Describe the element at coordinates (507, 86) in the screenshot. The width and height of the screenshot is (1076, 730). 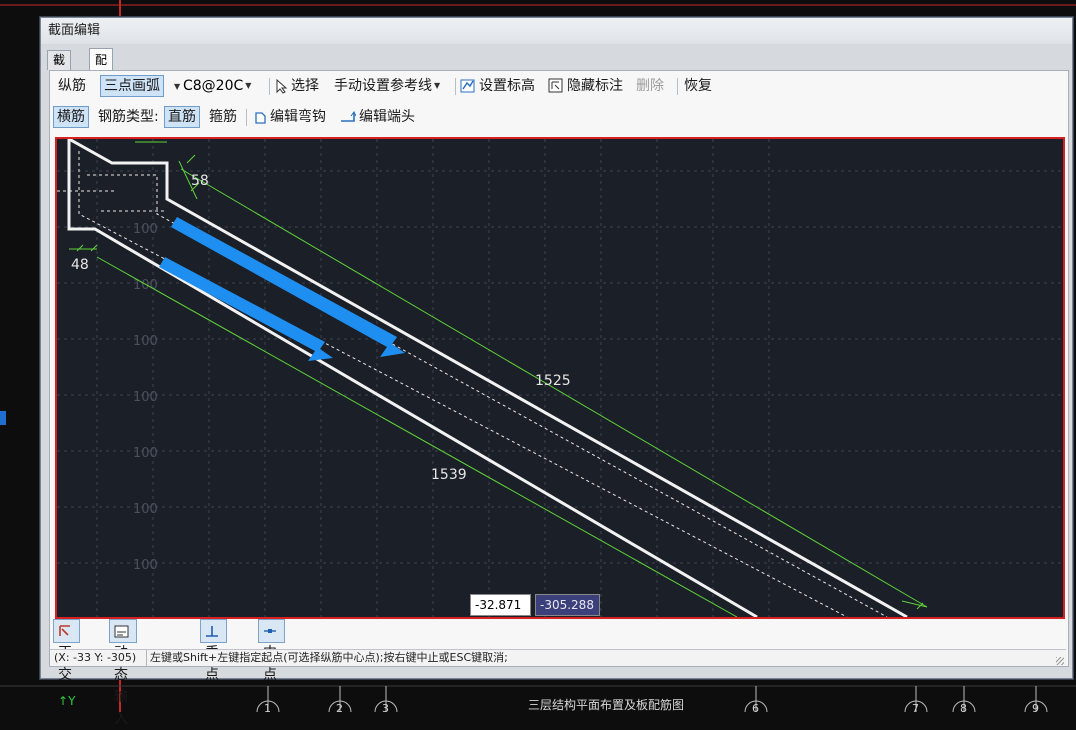
I see `set-elevation-label: 设置标高` at that location.